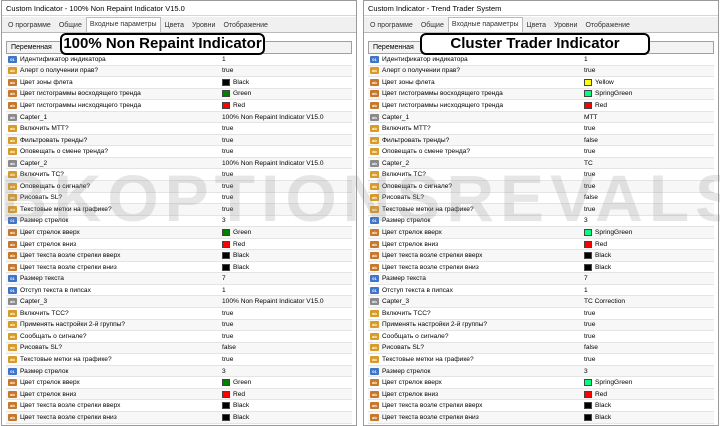  What do you see at coordinates (179, 71) in the screenshot?
I see `parameter-row: ab Алерт о получении прав? true` at bounding box center [179, 71].